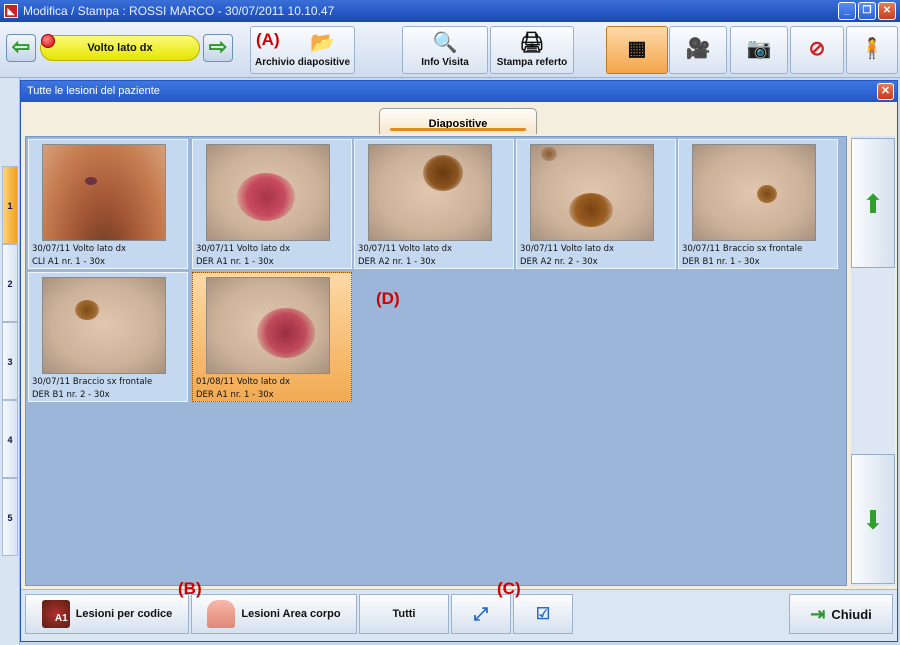 Image resolution: width=900 pixels, height=645 pixels. Describe the element at coordinates (221, 614) in the screenshot. I see `human-body-icon` at that location.